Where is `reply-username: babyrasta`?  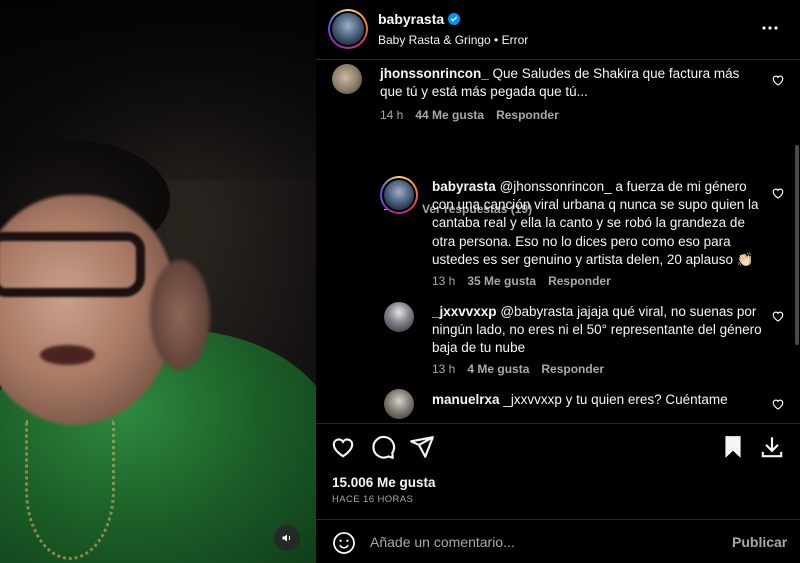
reply-username: babyrasta is located at coordinates (464, 186).